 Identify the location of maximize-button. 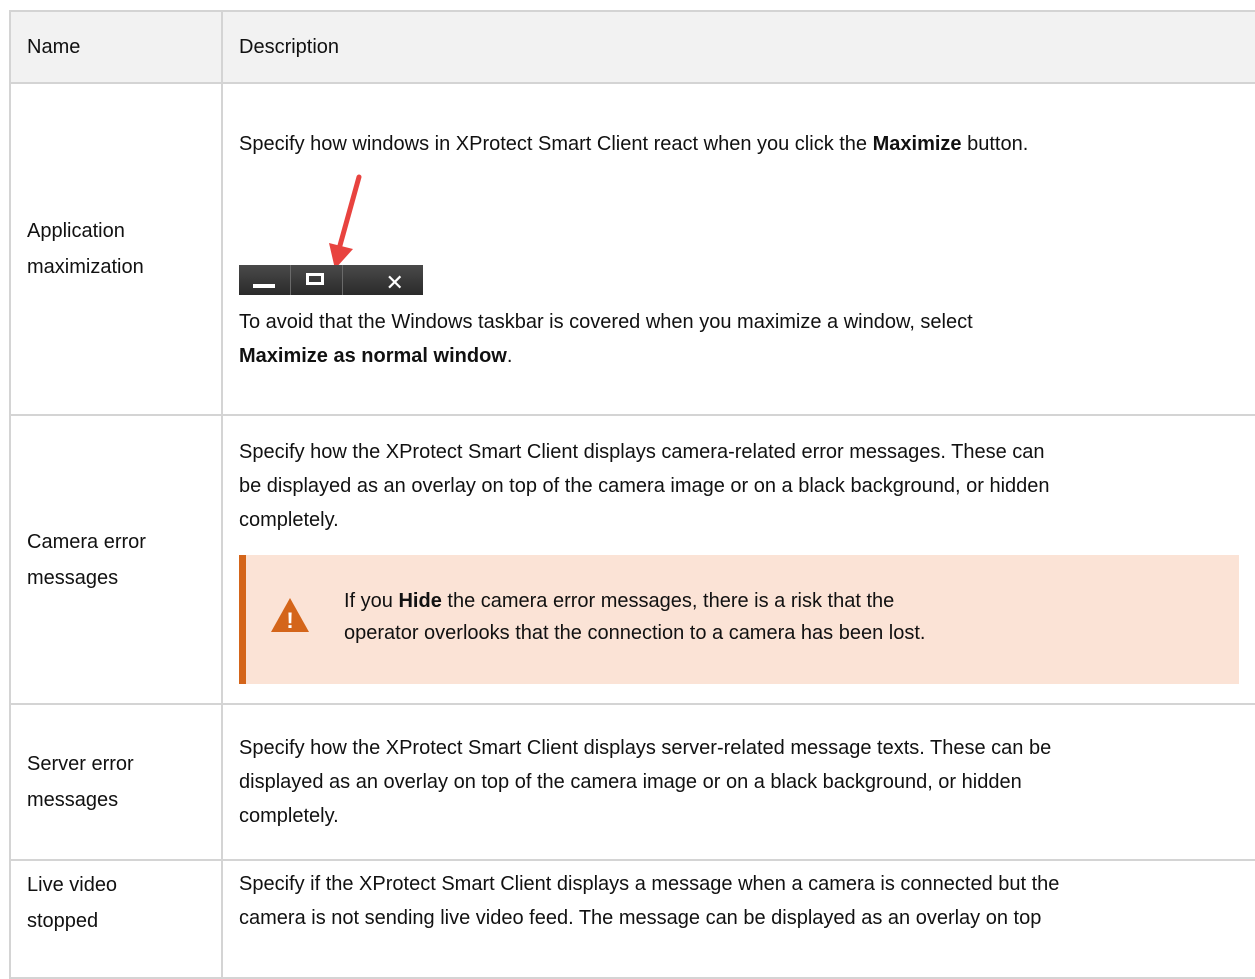
(317, 280).